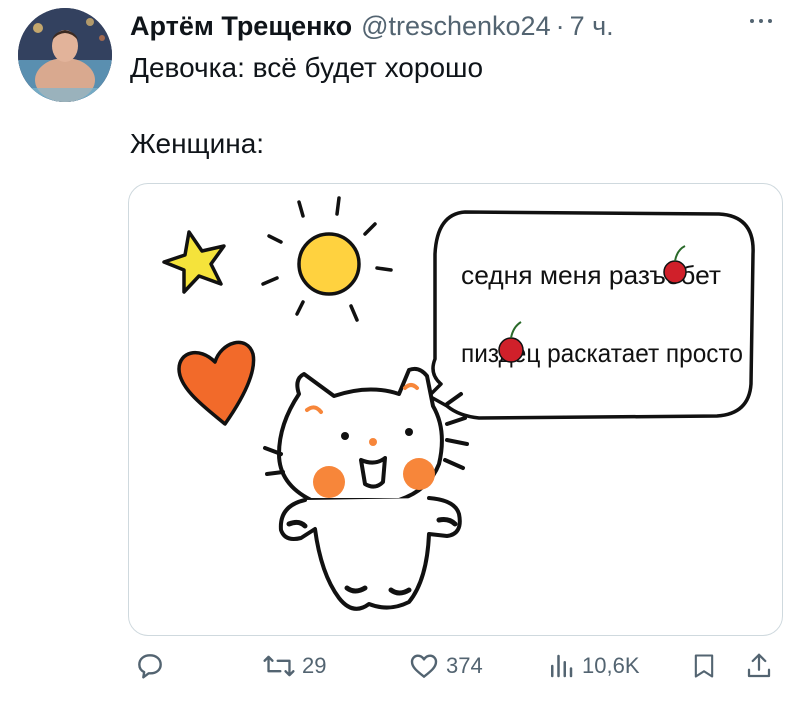  Describe the element at coordinates (197, 143) in the screenshot. I see `tweet-text-line: Женщина:` at that location.